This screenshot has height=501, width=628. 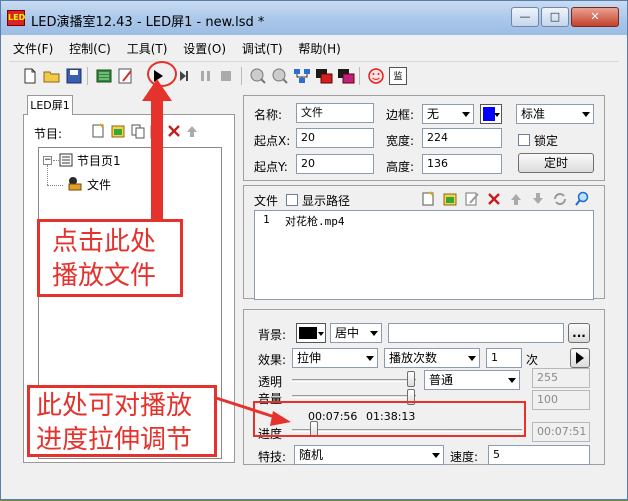 I want to click on border-select-value: 无, so click(x=433, y=114).